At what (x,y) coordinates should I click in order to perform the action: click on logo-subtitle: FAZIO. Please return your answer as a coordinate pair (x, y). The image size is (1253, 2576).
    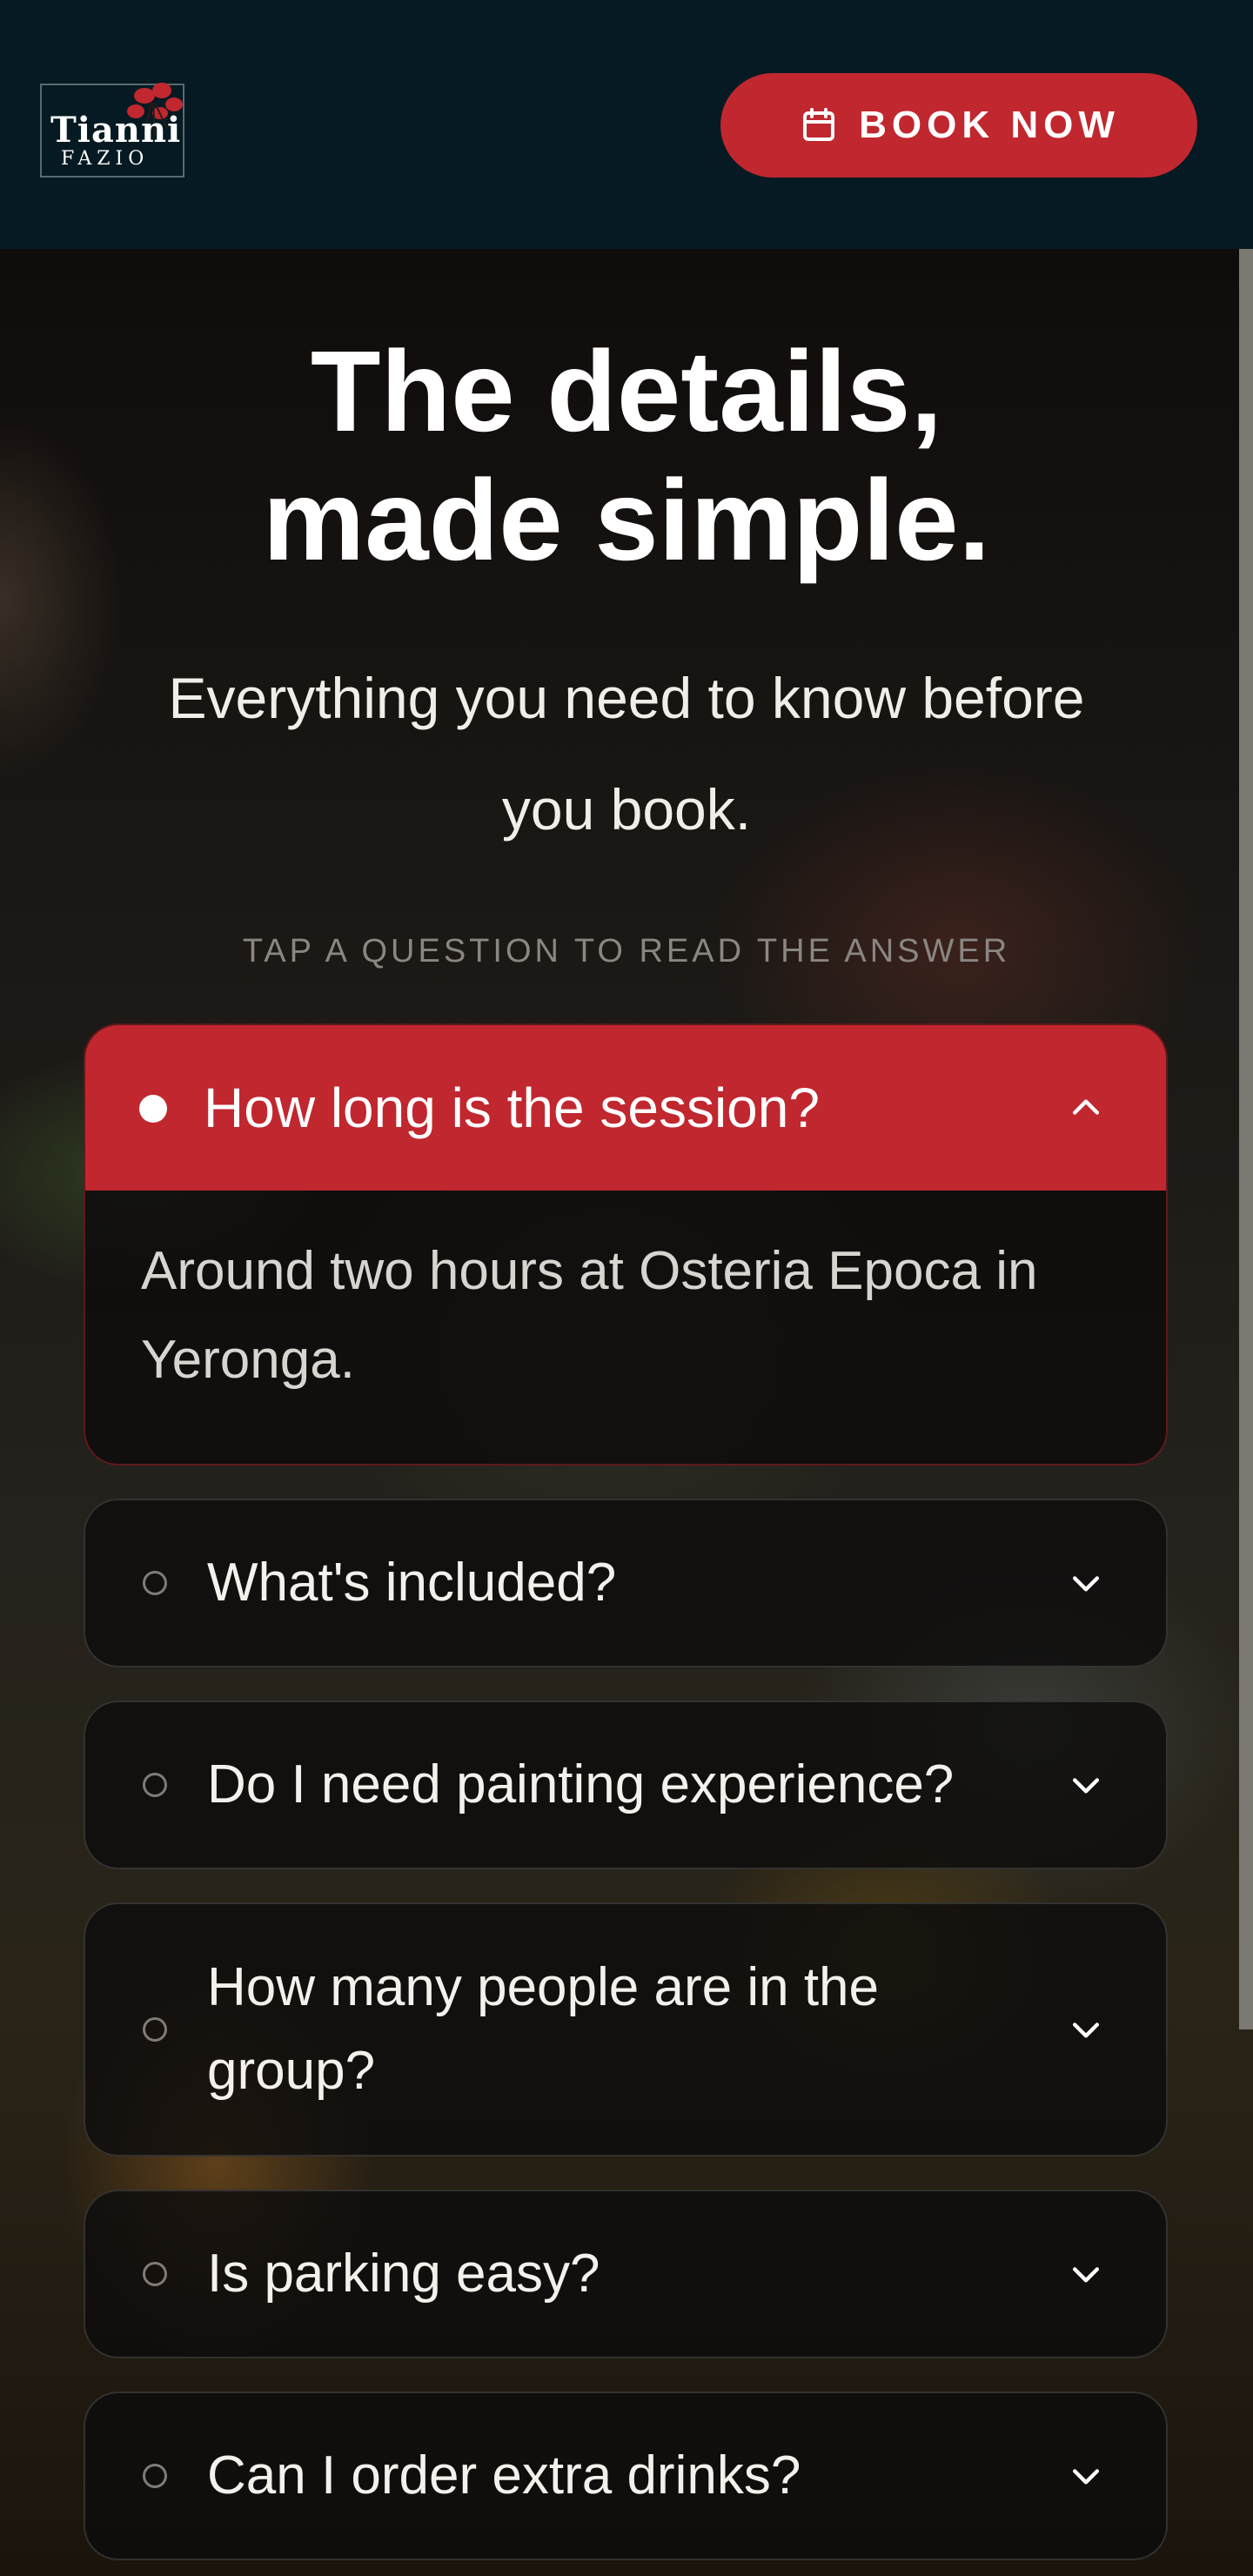
    Looking at the image, I should click on (105, 159).